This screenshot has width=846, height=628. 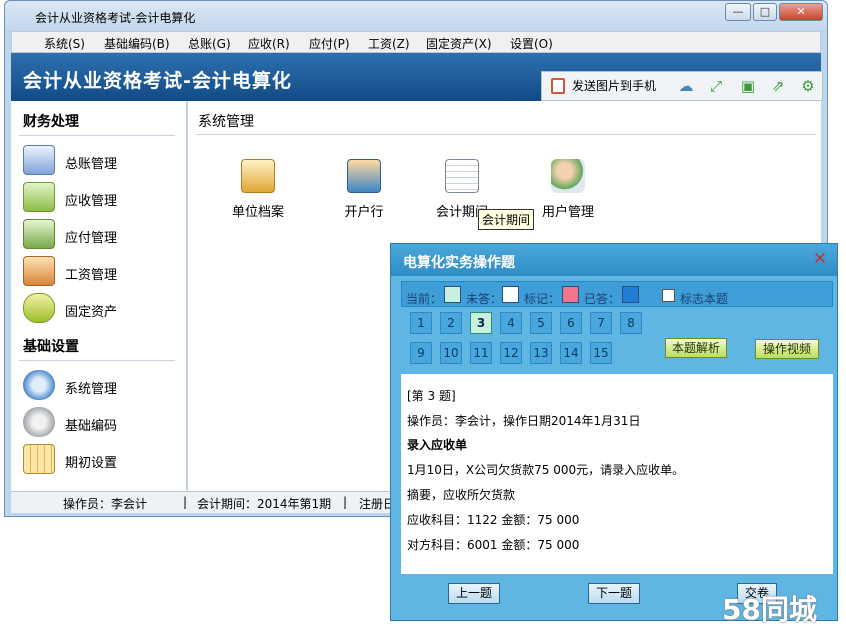 I want to click on sidebar-item-label: 基础编码, so click(x=91, y=426).